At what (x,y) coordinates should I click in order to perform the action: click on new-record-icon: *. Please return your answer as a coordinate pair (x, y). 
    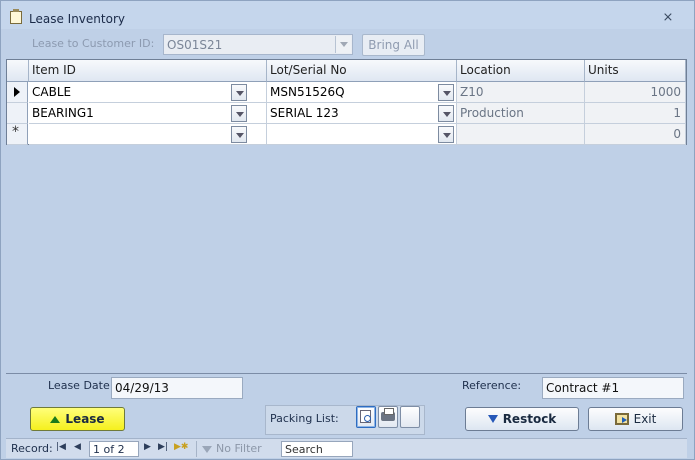
    Looking at the image, I should click on (15, 132).